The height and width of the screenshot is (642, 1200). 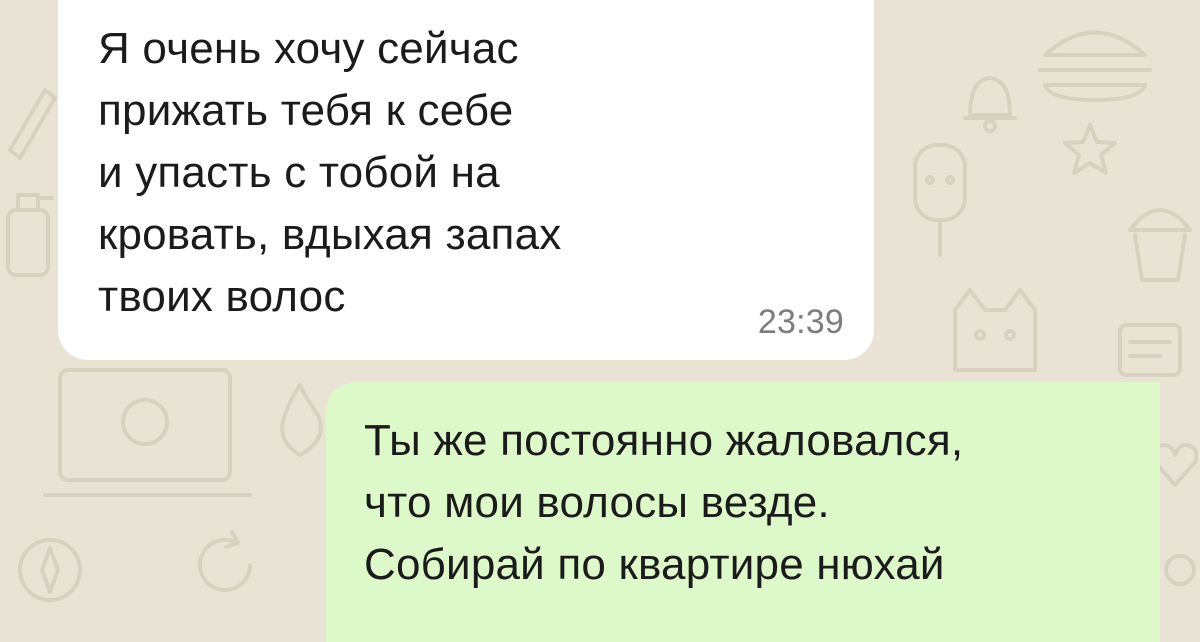 What do you see at coordinates (306, 110) in the screenshot?
I see `message-text-line: прижать тебя к себе` at bounding box center [306, 110].